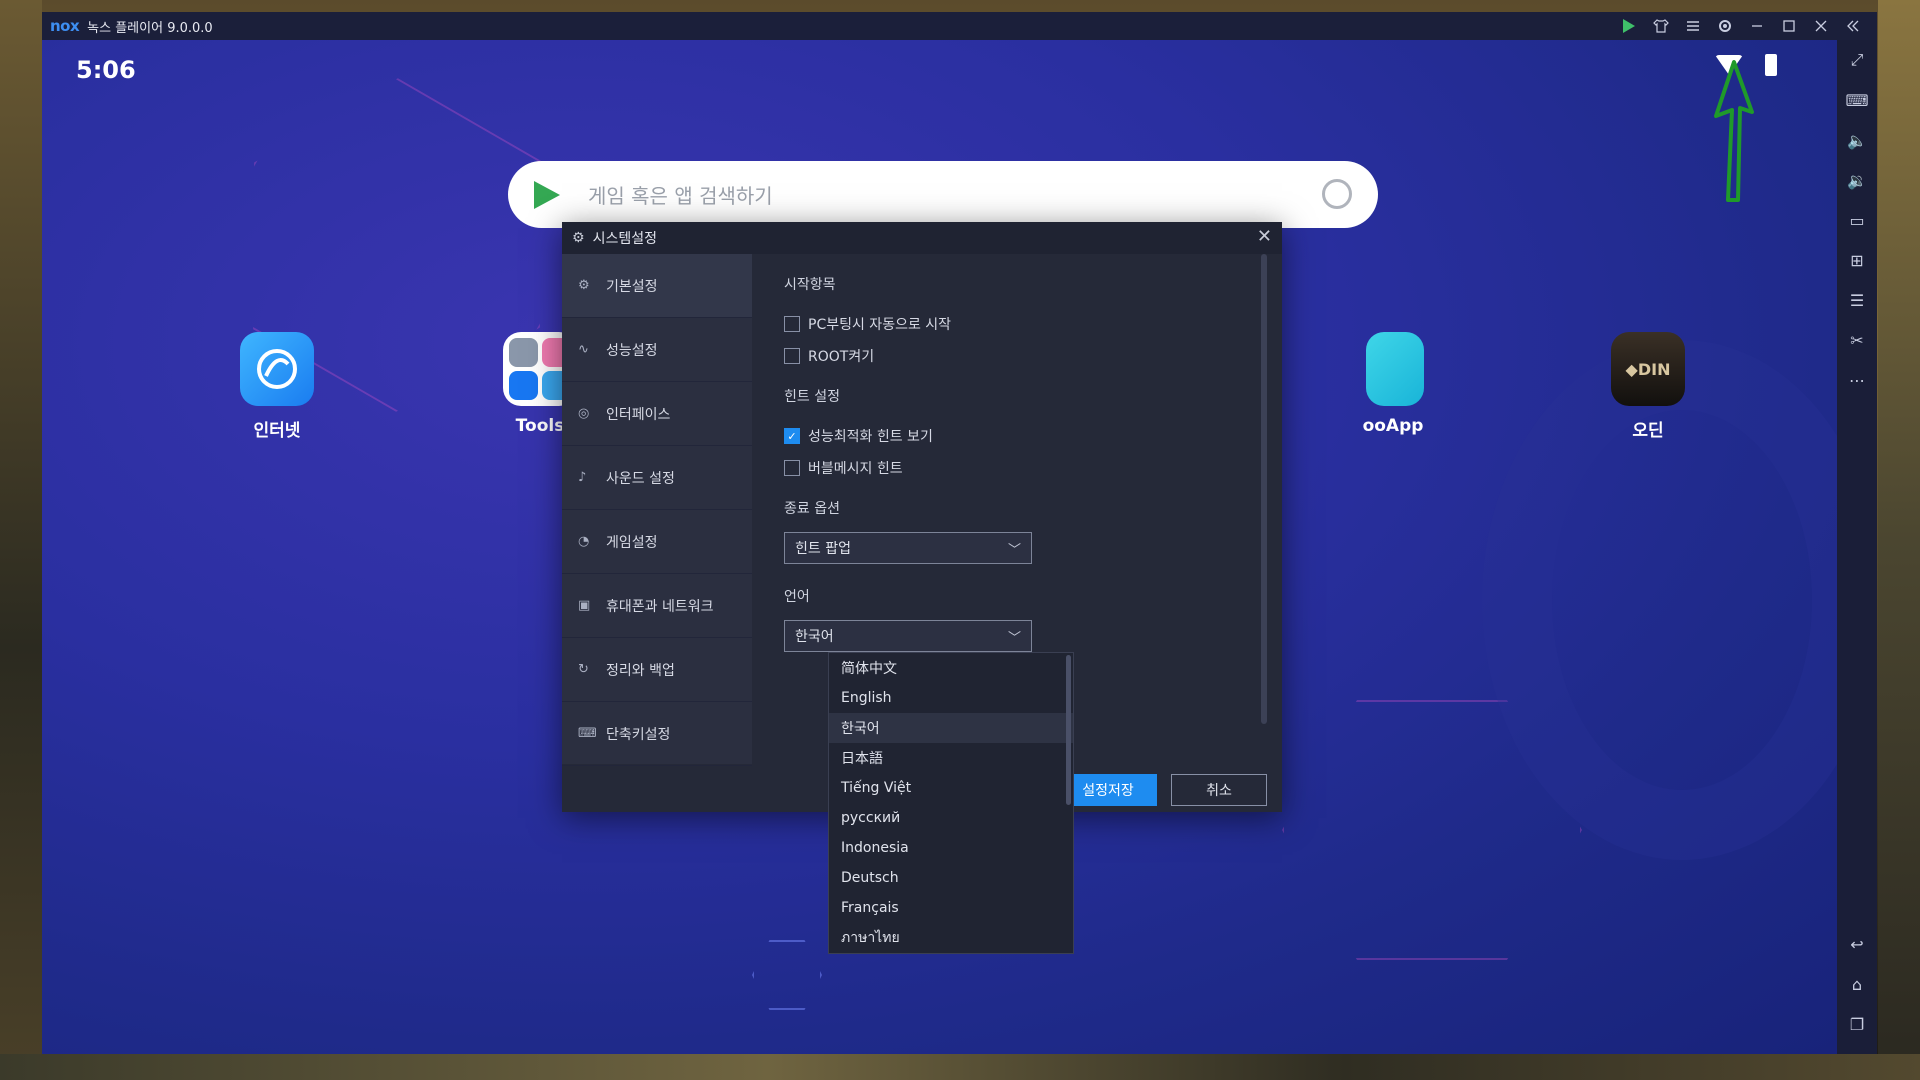 The image size is (1920, 1080). I want to click on app-ooapp: ooApp, so click(1393, 384).